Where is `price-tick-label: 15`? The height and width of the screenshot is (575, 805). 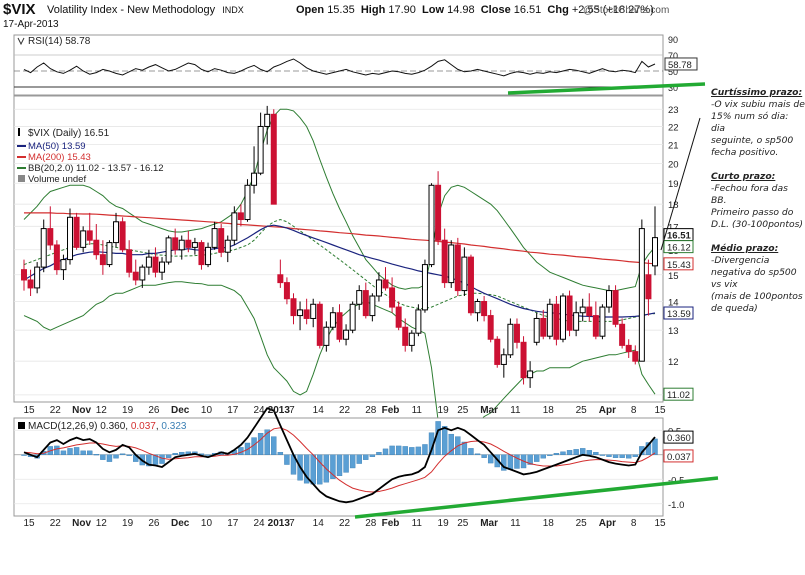 price-tick-label: 15 is located at coordinates (673, 276).